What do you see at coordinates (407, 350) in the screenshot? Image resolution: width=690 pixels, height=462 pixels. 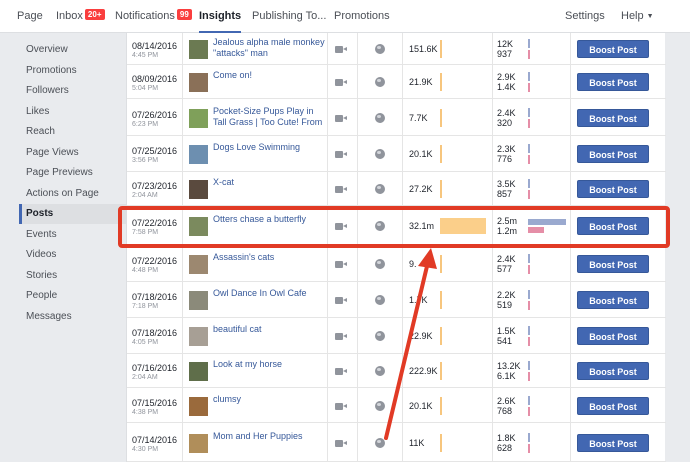 I see `arrow-shaft` at bounding box center [407, 350].